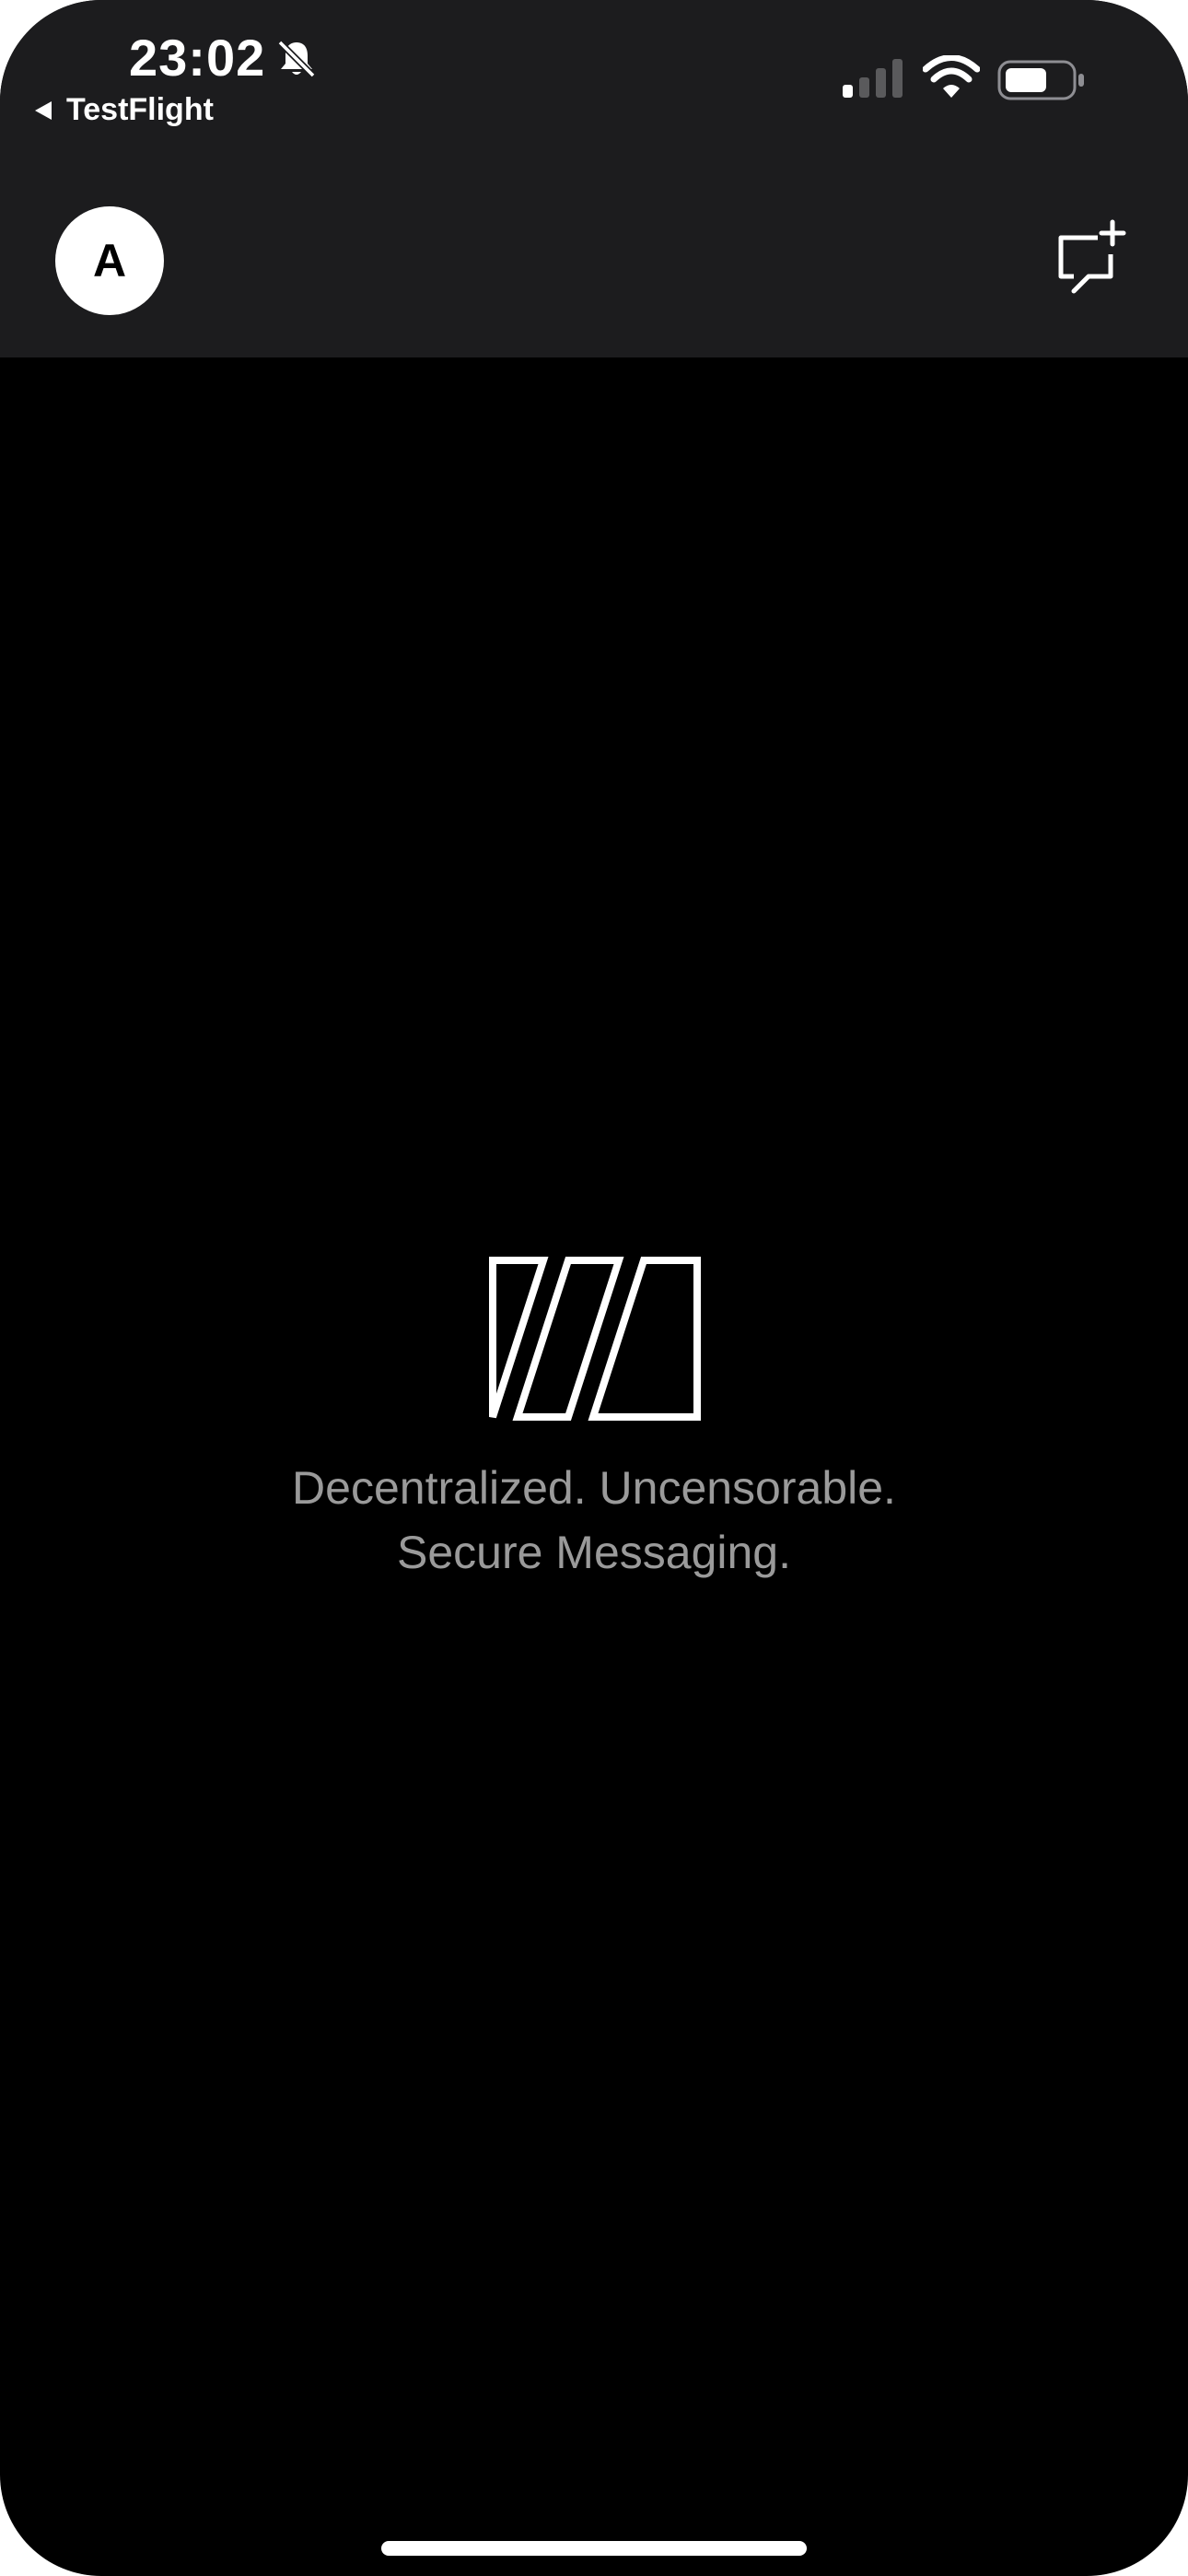 This screenshot has width=1188, height=2576. What do you see at coordinates (951, 76) in the screenshot?
I see `wifi-icon` at bounding box center [951, 76].